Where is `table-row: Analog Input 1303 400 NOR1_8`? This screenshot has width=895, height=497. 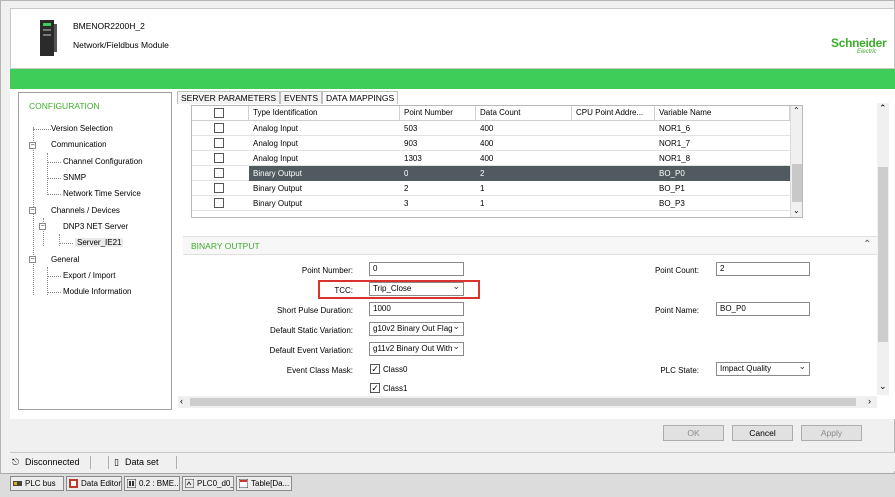 table-row: Analog Input 1303 400 NOR1_8 is located at coordinates (491, 158).